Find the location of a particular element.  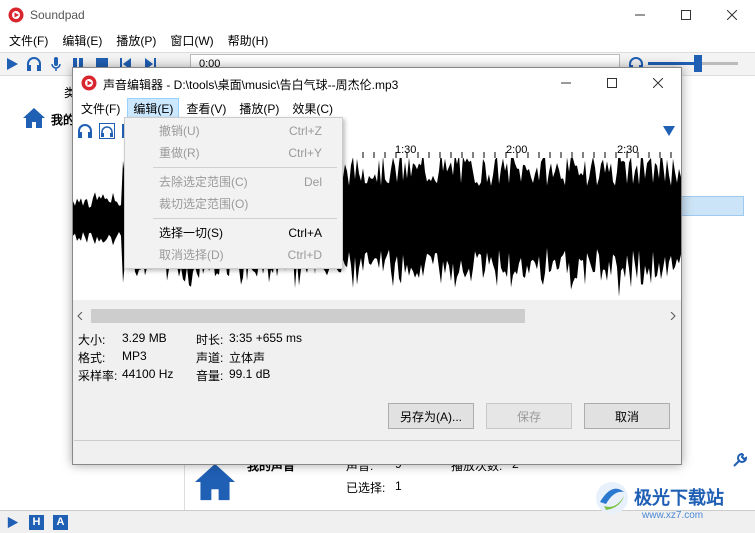

play-icon is located at coordinates (12, 64).